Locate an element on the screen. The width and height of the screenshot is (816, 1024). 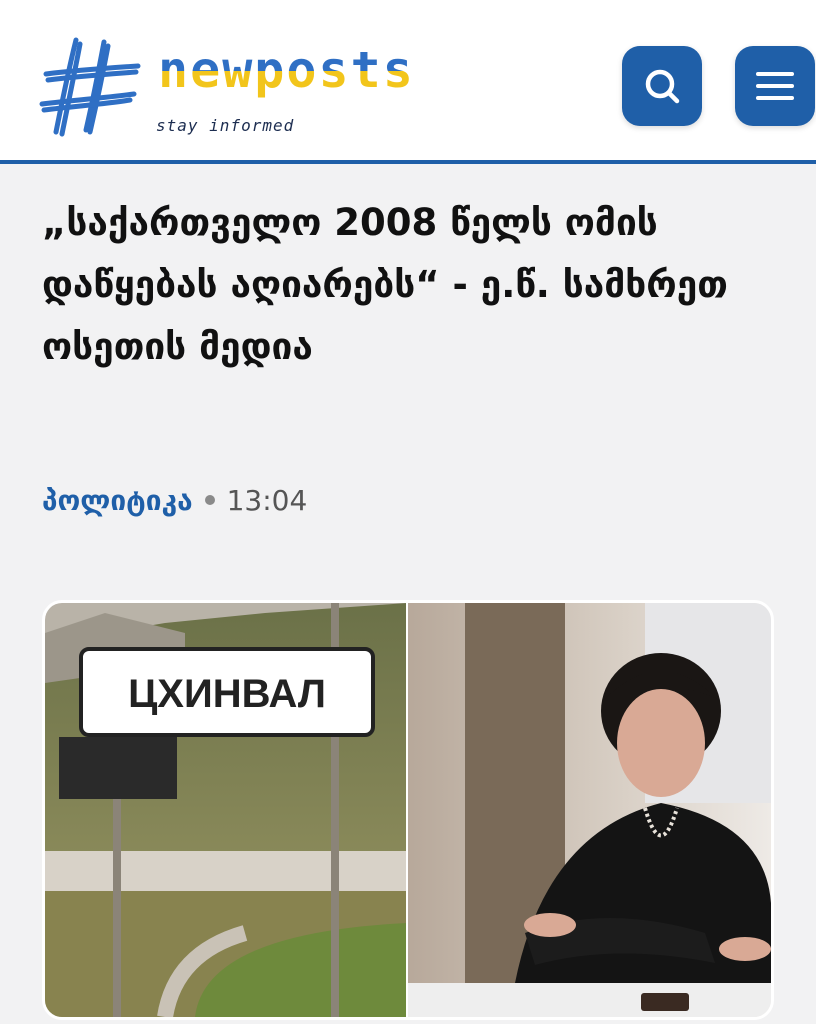
site-logo: newposts stay informed is located at coordinates (238, 88).